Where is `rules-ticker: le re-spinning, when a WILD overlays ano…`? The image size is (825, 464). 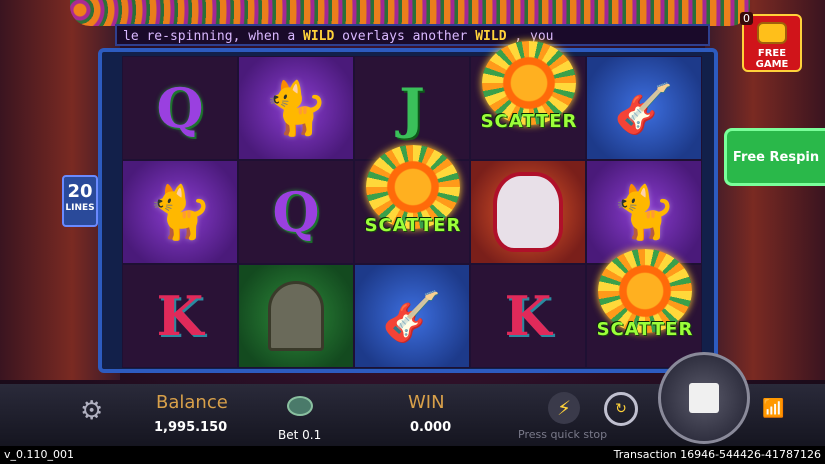
rules-ticker: le re-spinning, when a WILD overlays ano… is located at coordinates (412, 35).